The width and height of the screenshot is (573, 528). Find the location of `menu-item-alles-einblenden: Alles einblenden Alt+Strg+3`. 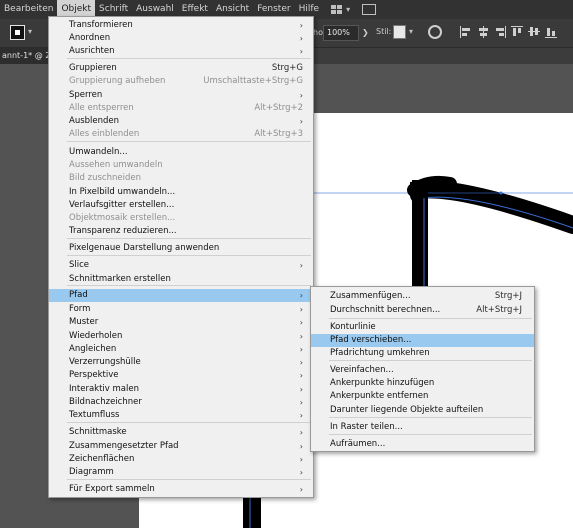

menu-item-alles-einblenden: Alles einblenden Alt+Strg+3 is located at coordinates (181, 134).